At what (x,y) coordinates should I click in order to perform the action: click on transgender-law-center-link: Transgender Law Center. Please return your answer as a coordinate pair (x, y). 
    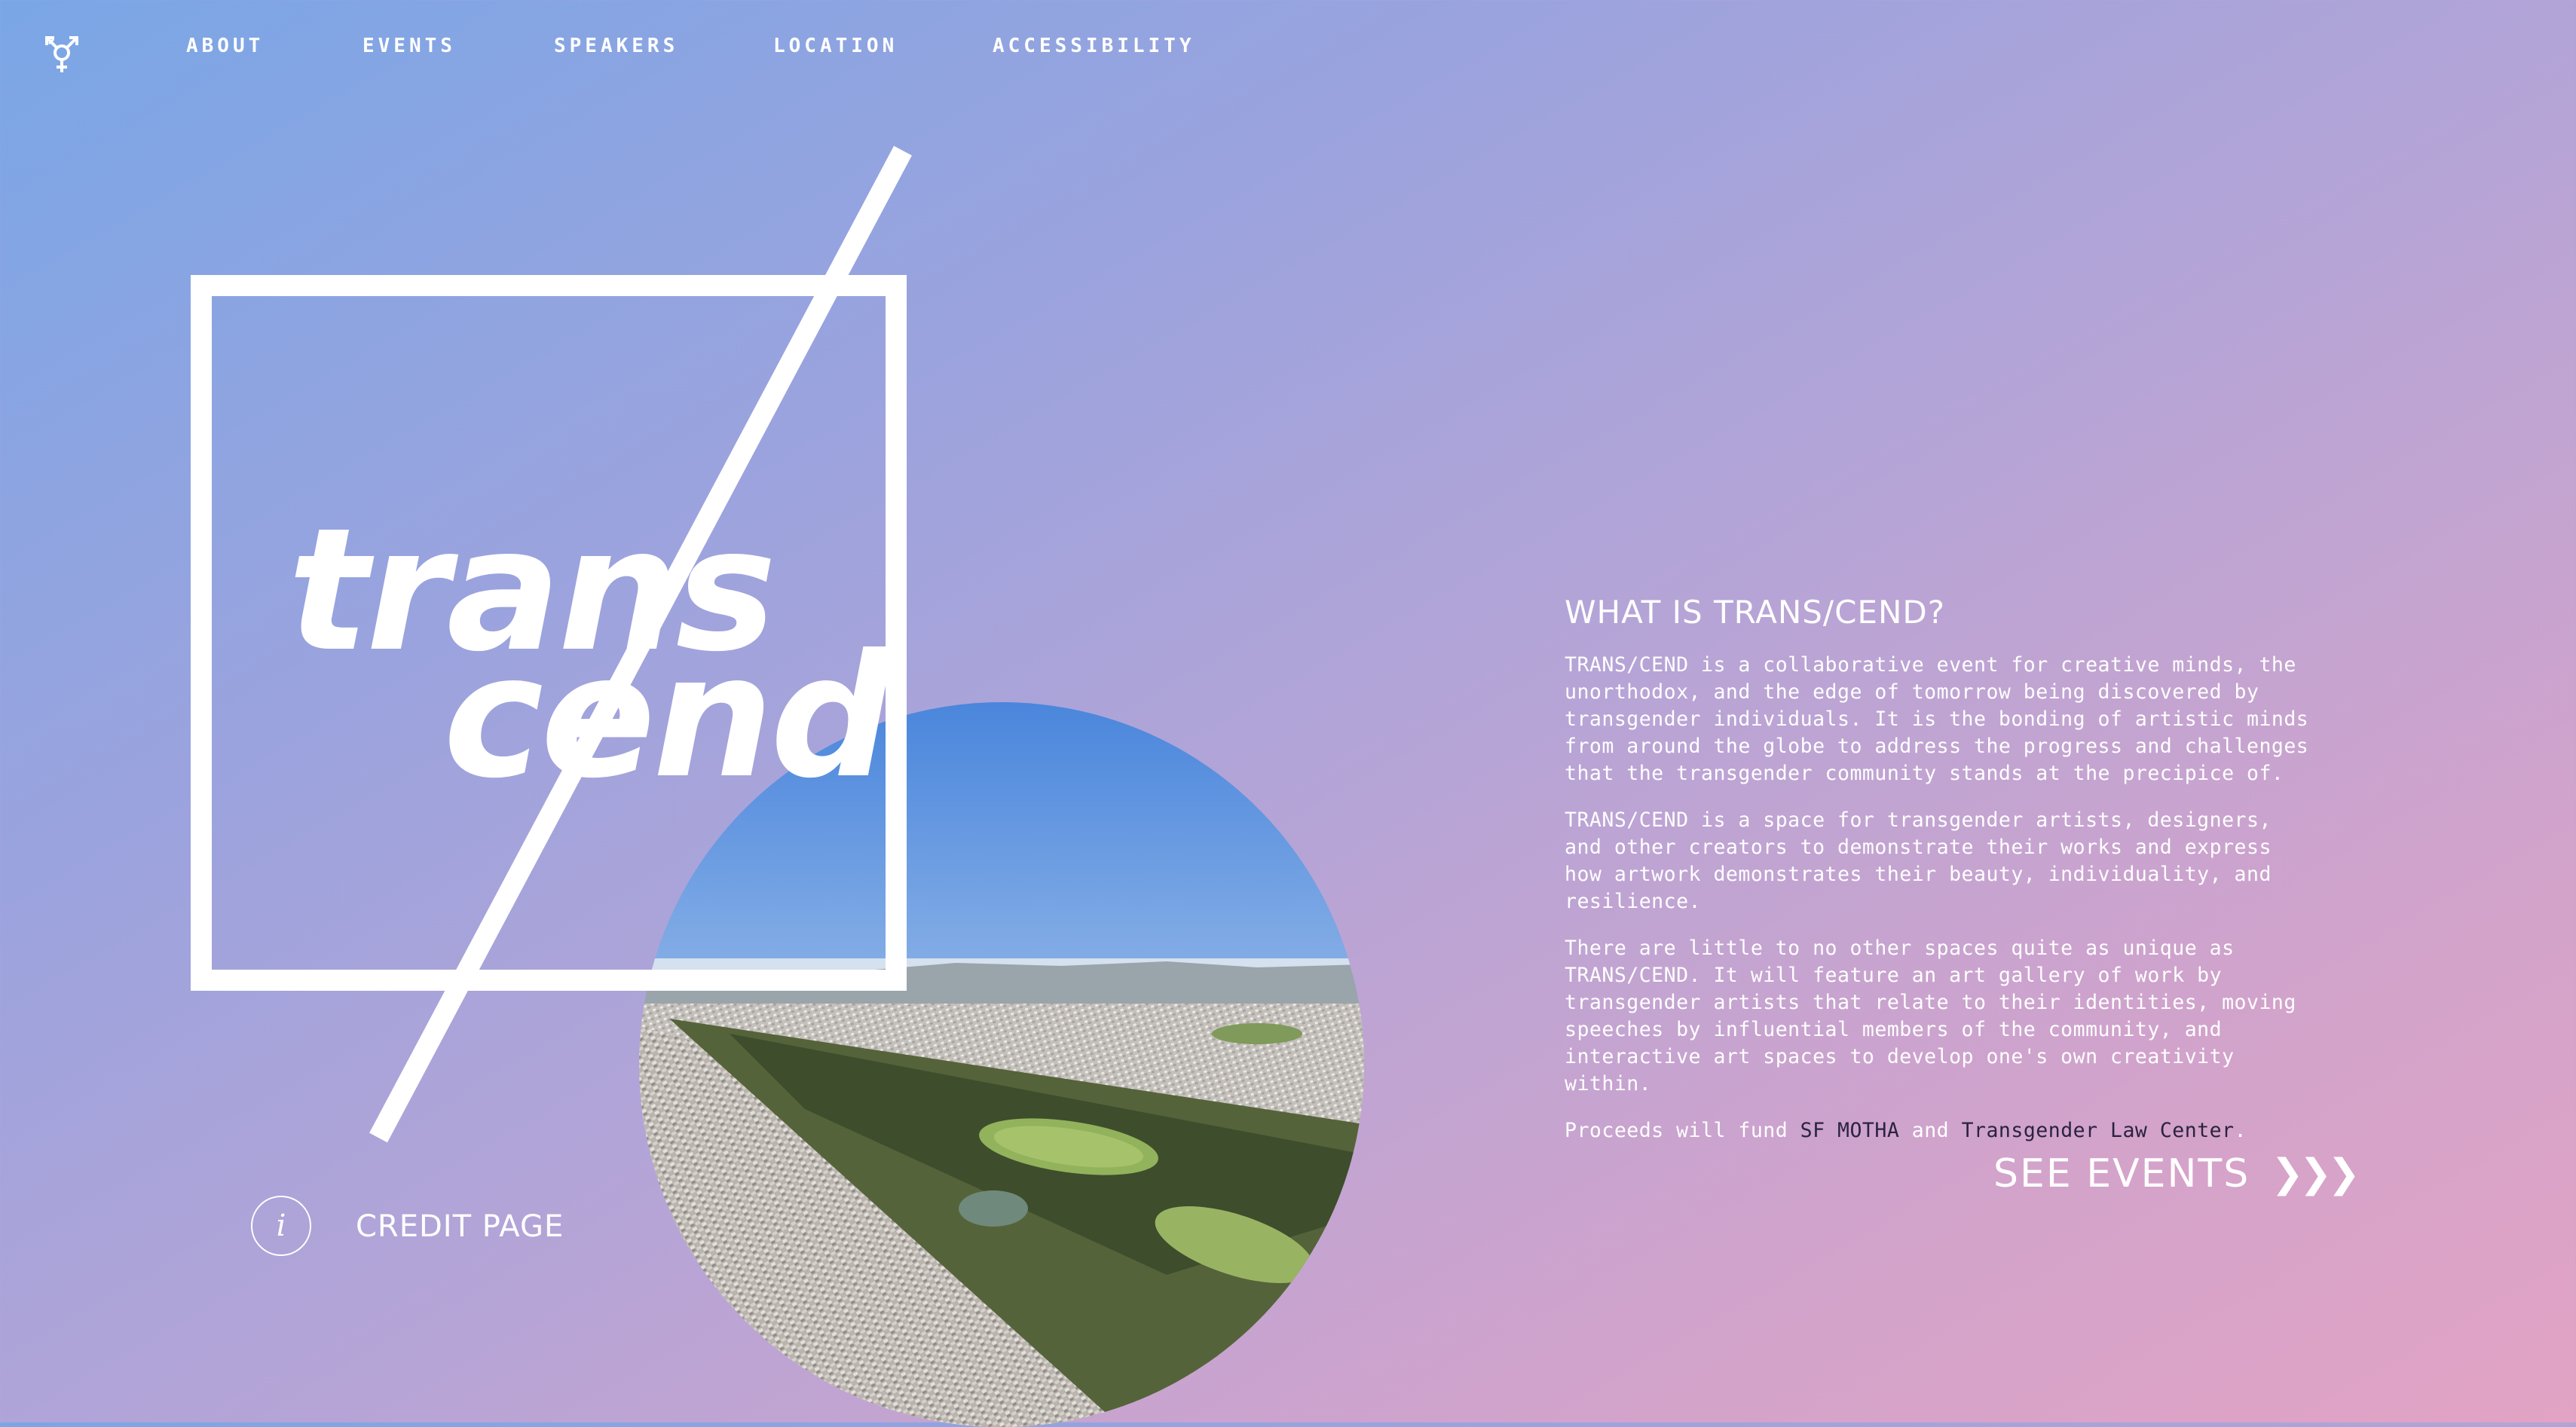
    Looking at the image, I should click on (2098, 1130).